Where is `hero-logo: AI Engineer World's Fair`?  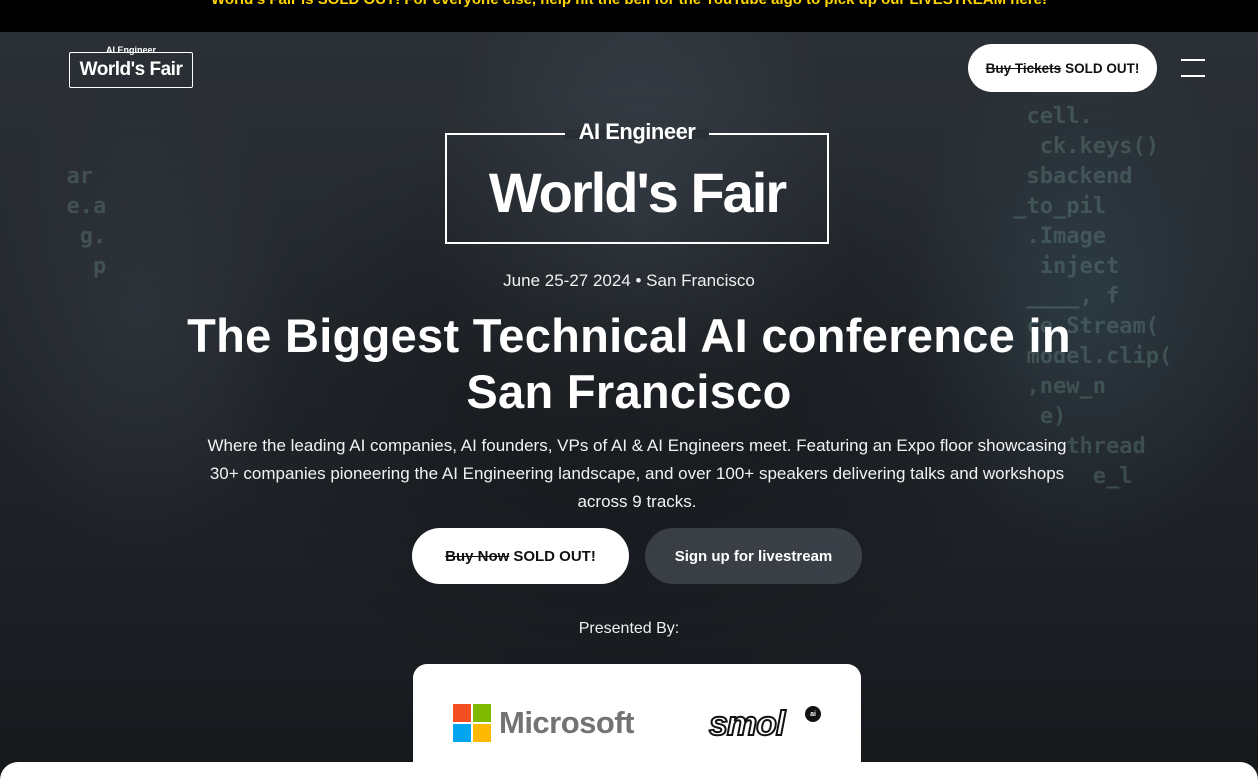
hero-logo: AI Engineer World's Fair is located at coordinates (637, 181).